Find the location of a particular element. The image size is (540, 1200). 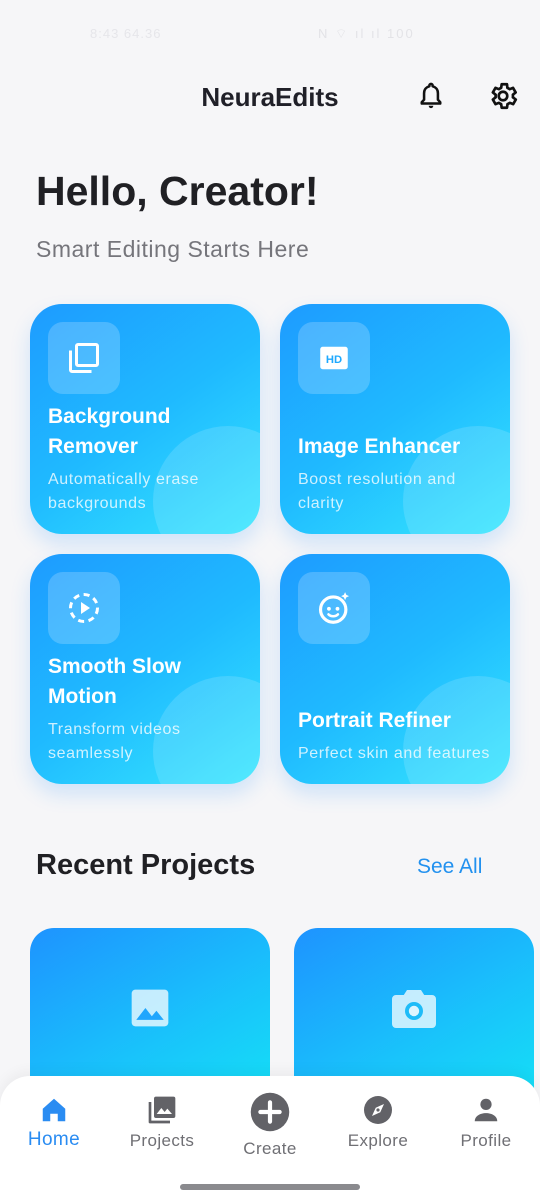

add-circle-icon is located at coordinates (270, 1112).